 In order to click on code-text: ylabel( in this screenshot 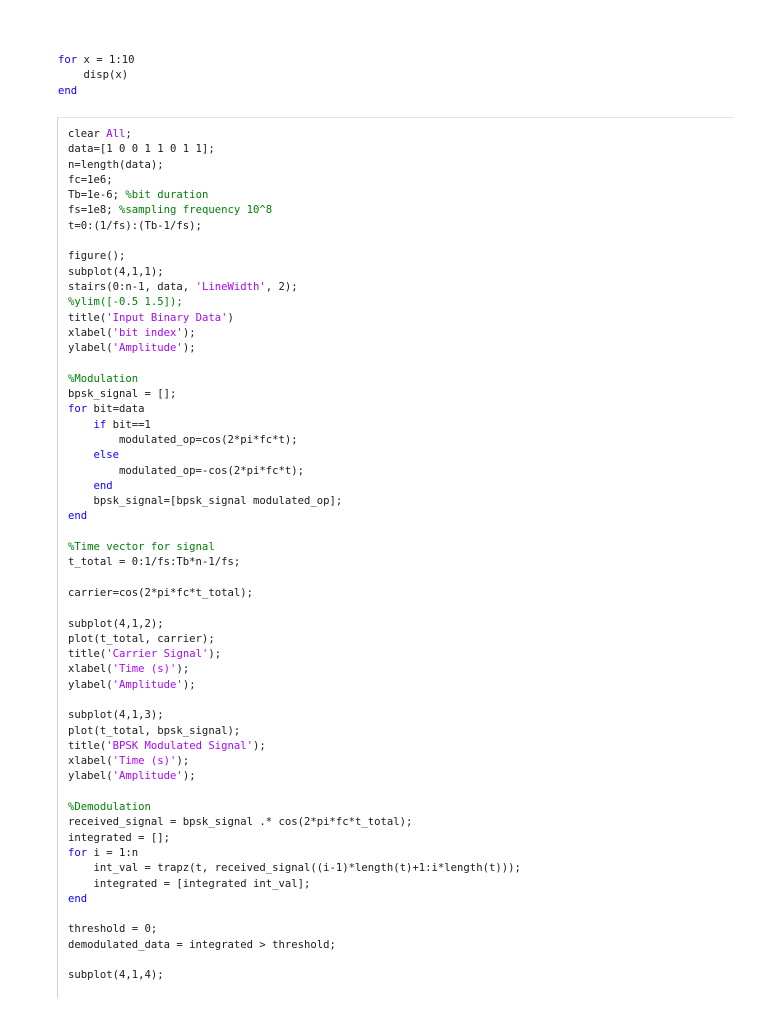, I will do `click(90, 684)`.